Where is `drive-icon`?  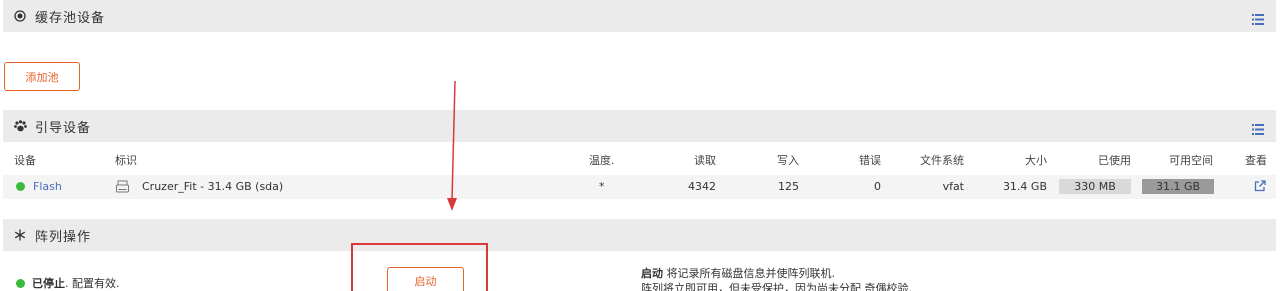
drive-icon is located at coordinates (122, 188).